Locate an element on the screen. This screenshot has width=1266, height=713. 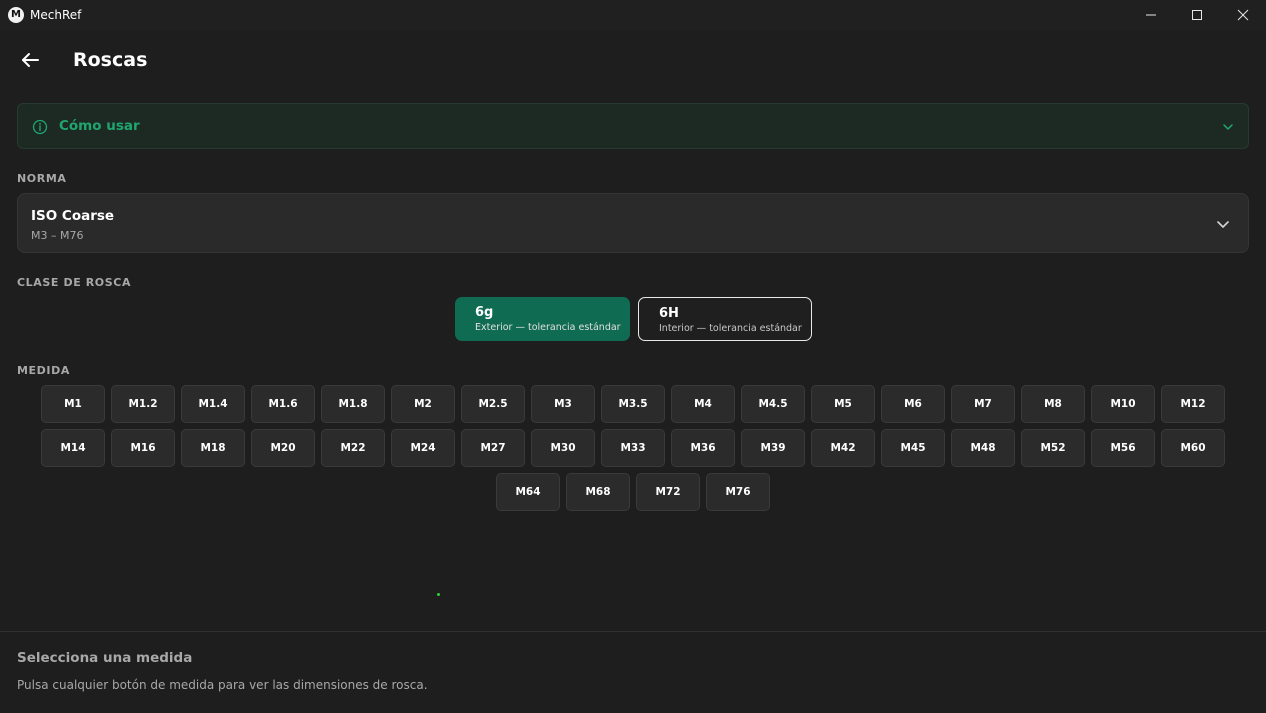
size-button: M1.6 is located at coordinates (283, 404).